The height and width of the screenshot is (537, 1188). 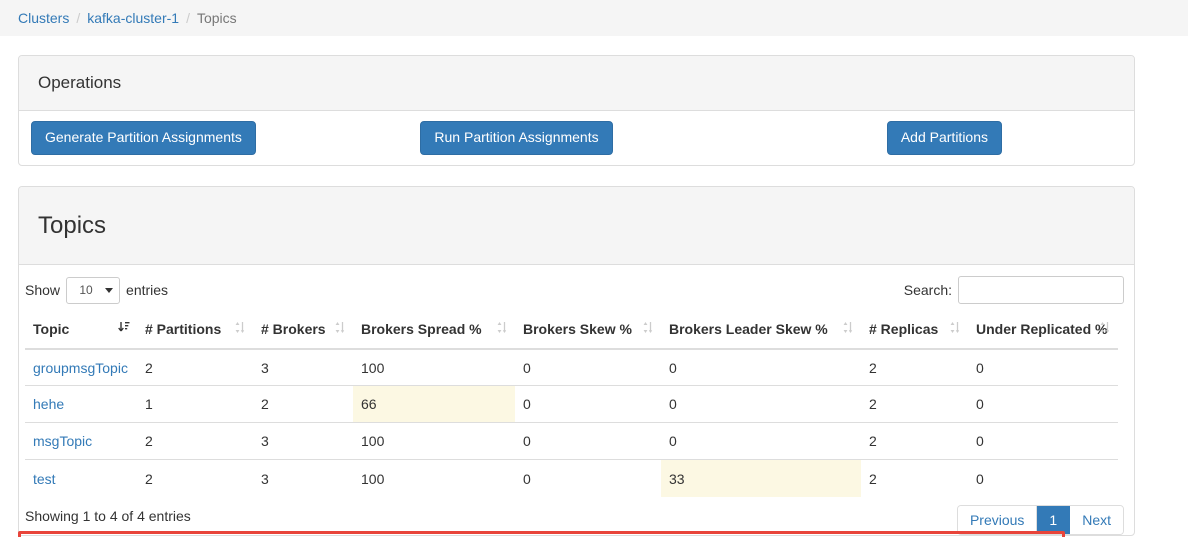 What do you see at coordinates (183, 329) in the screenshot?
I see `column-header-partitions-label: # Partitions` at bounding box center [183, 329].